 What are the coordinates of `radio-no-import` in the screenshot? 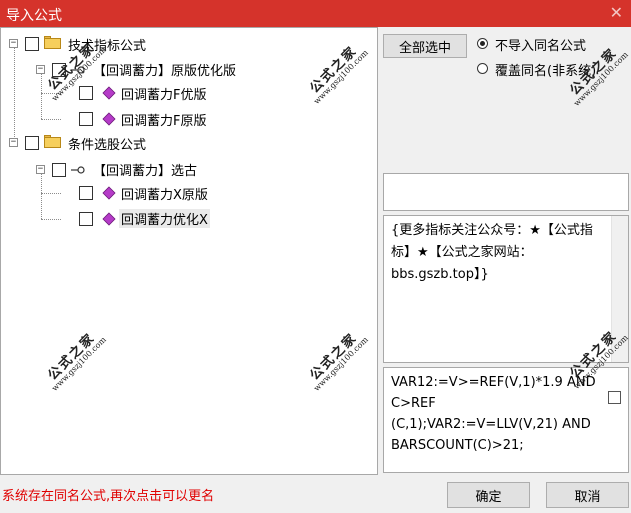 It's located at (482, 43).